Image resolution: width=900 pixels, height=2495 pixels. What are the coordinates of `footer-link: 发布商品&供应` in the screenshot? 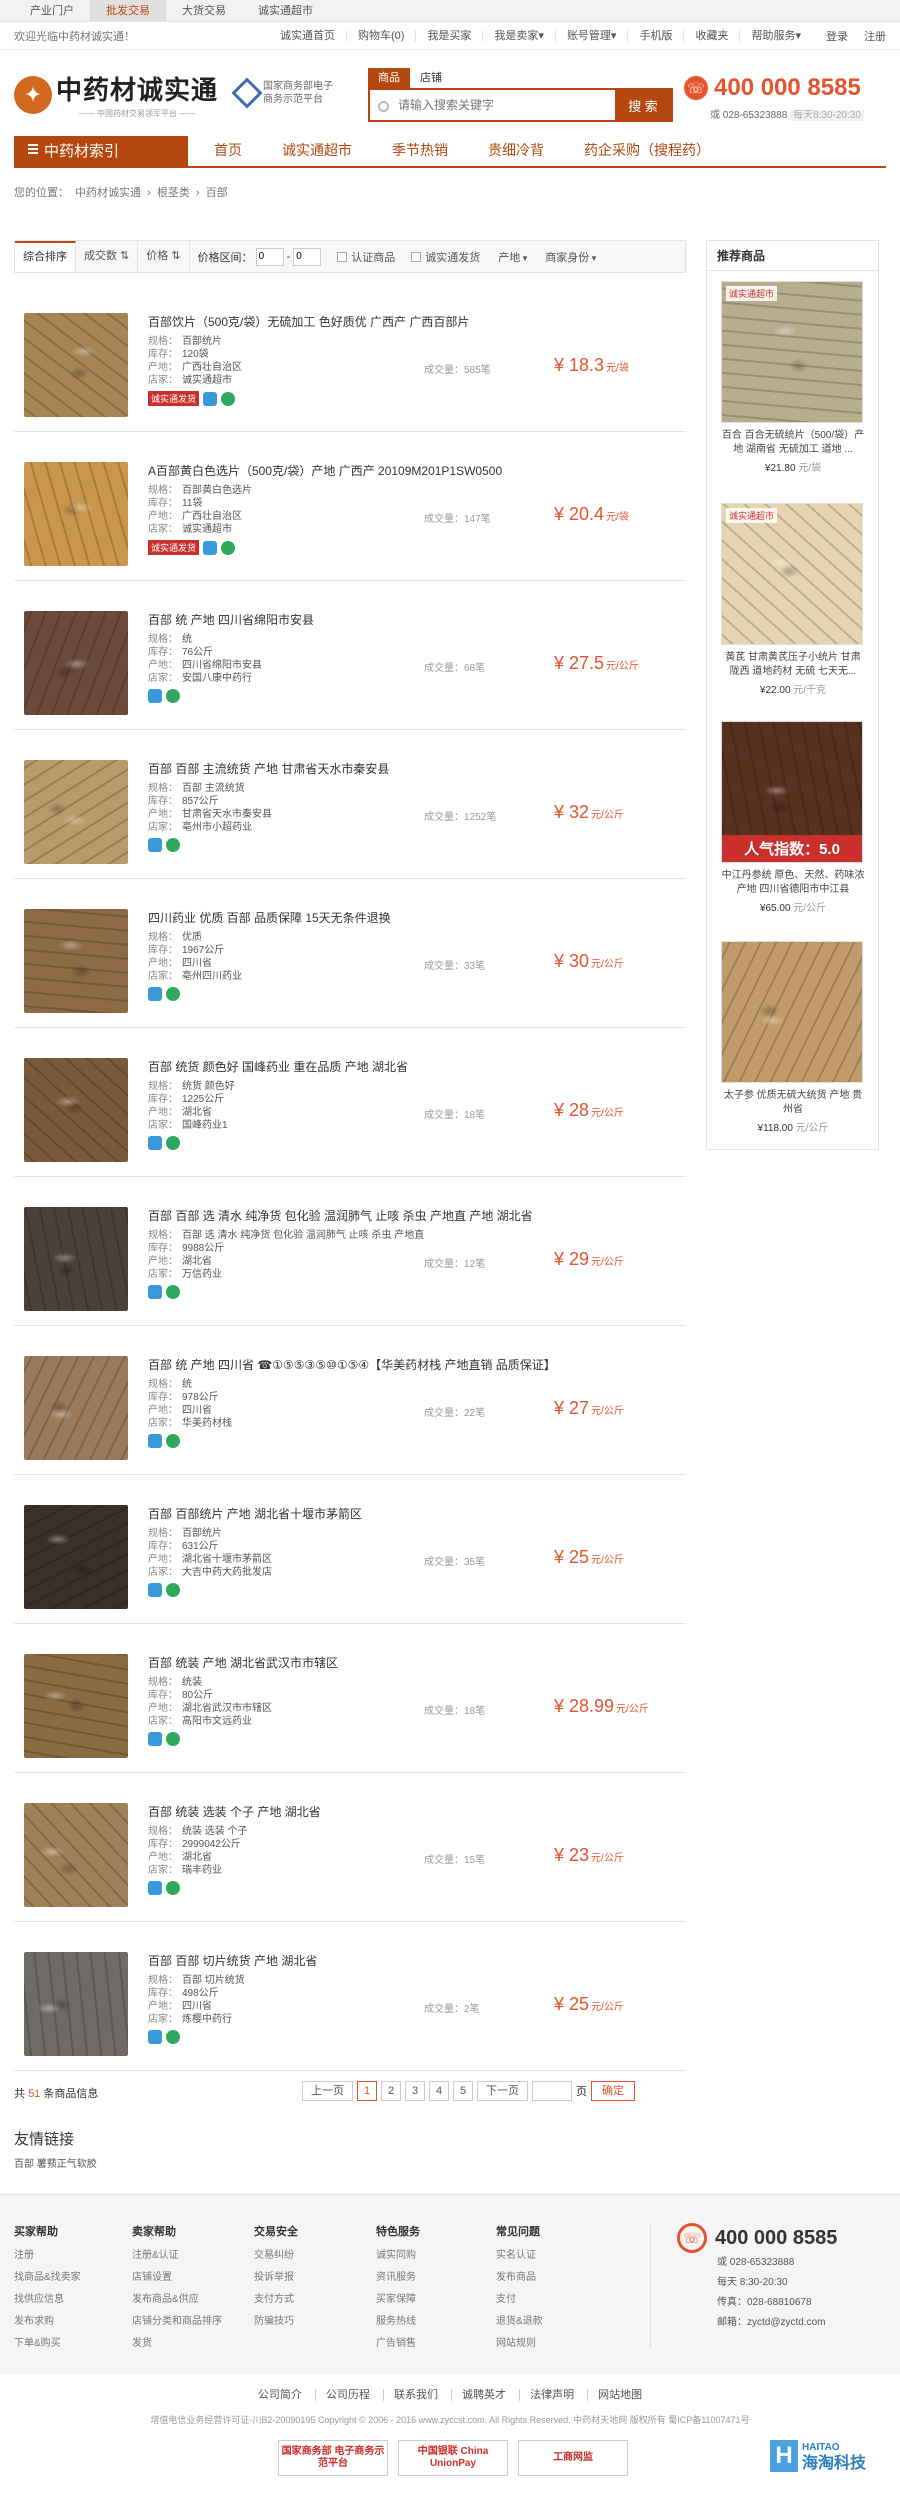 It's located at (187, 2300).